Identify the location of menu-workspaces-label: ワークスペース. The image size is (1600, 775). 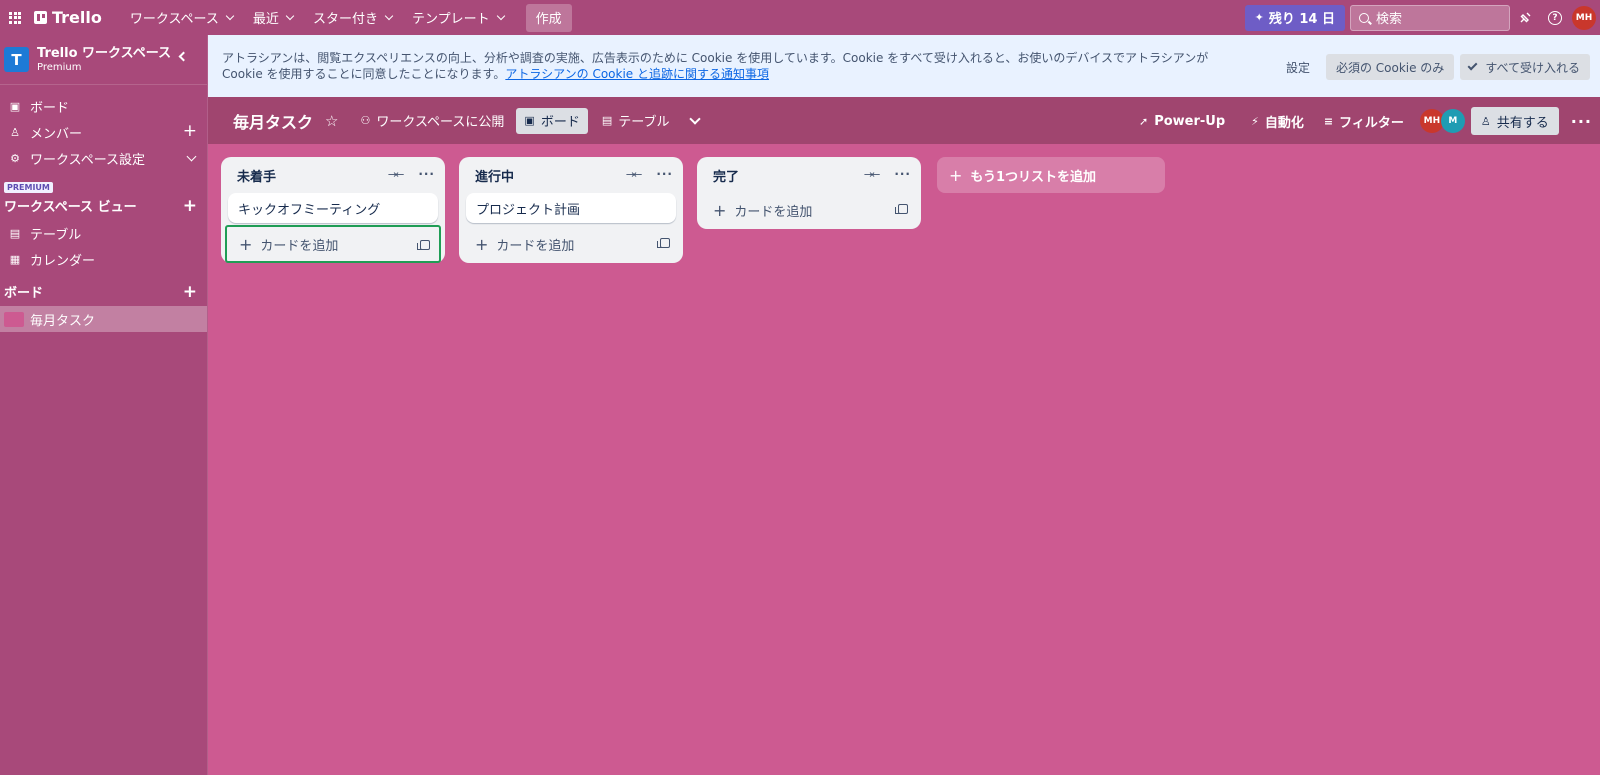
(174, 19).